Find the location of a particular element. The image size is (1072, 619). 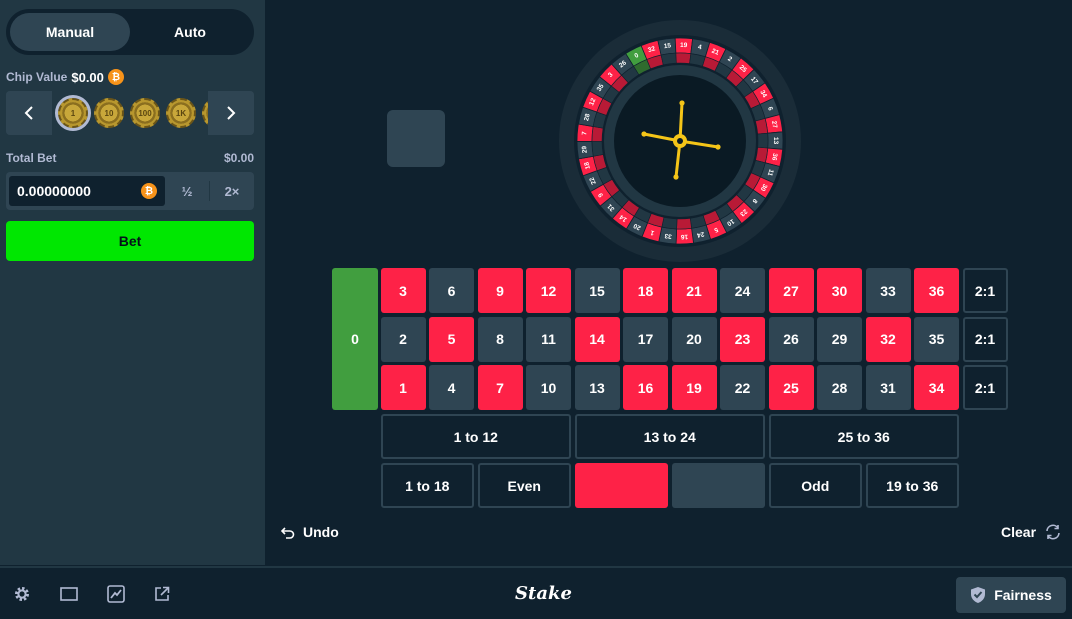

column-bet-2: 2:1 is located at coordinates (985, 339).